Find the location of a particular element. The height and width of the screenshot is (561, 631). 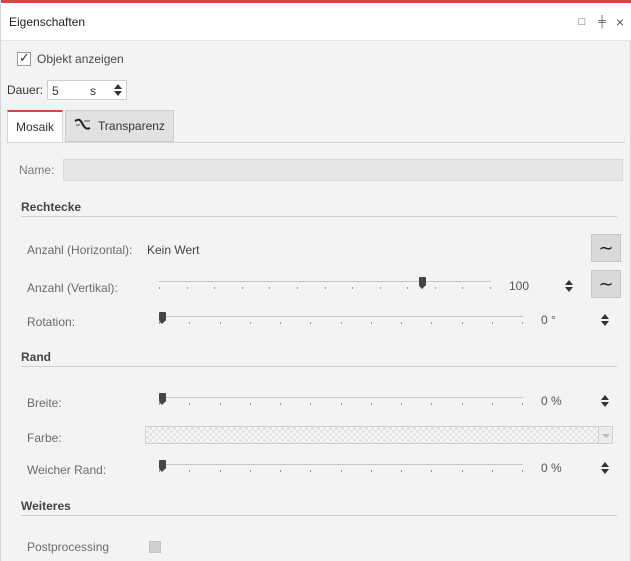

color-dropdown is located at coordinates (606, 435).